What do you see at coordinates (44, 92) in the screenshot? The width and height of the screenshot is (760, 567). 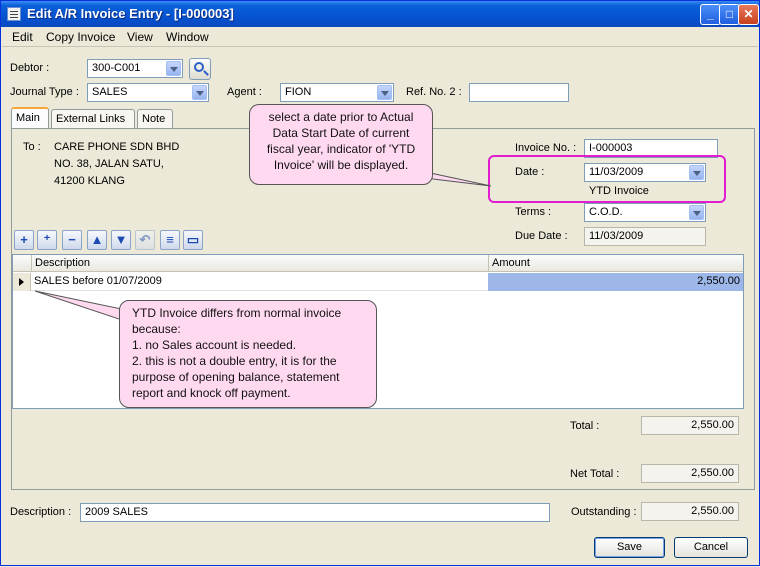 I see `journal-type-label: Journal Type :` at bounding box center [44, 92].